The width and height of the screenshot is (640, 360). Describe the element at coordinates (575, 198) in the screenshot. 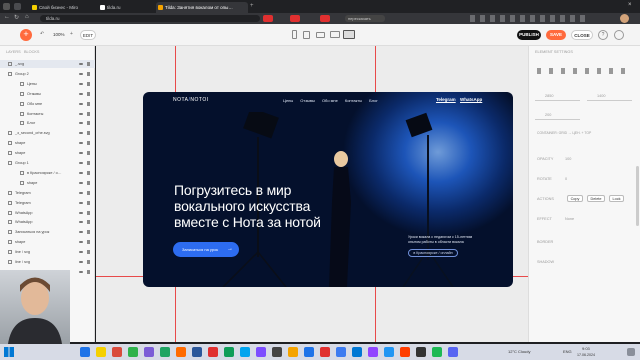

I see `copy-button: Copy` at that location.